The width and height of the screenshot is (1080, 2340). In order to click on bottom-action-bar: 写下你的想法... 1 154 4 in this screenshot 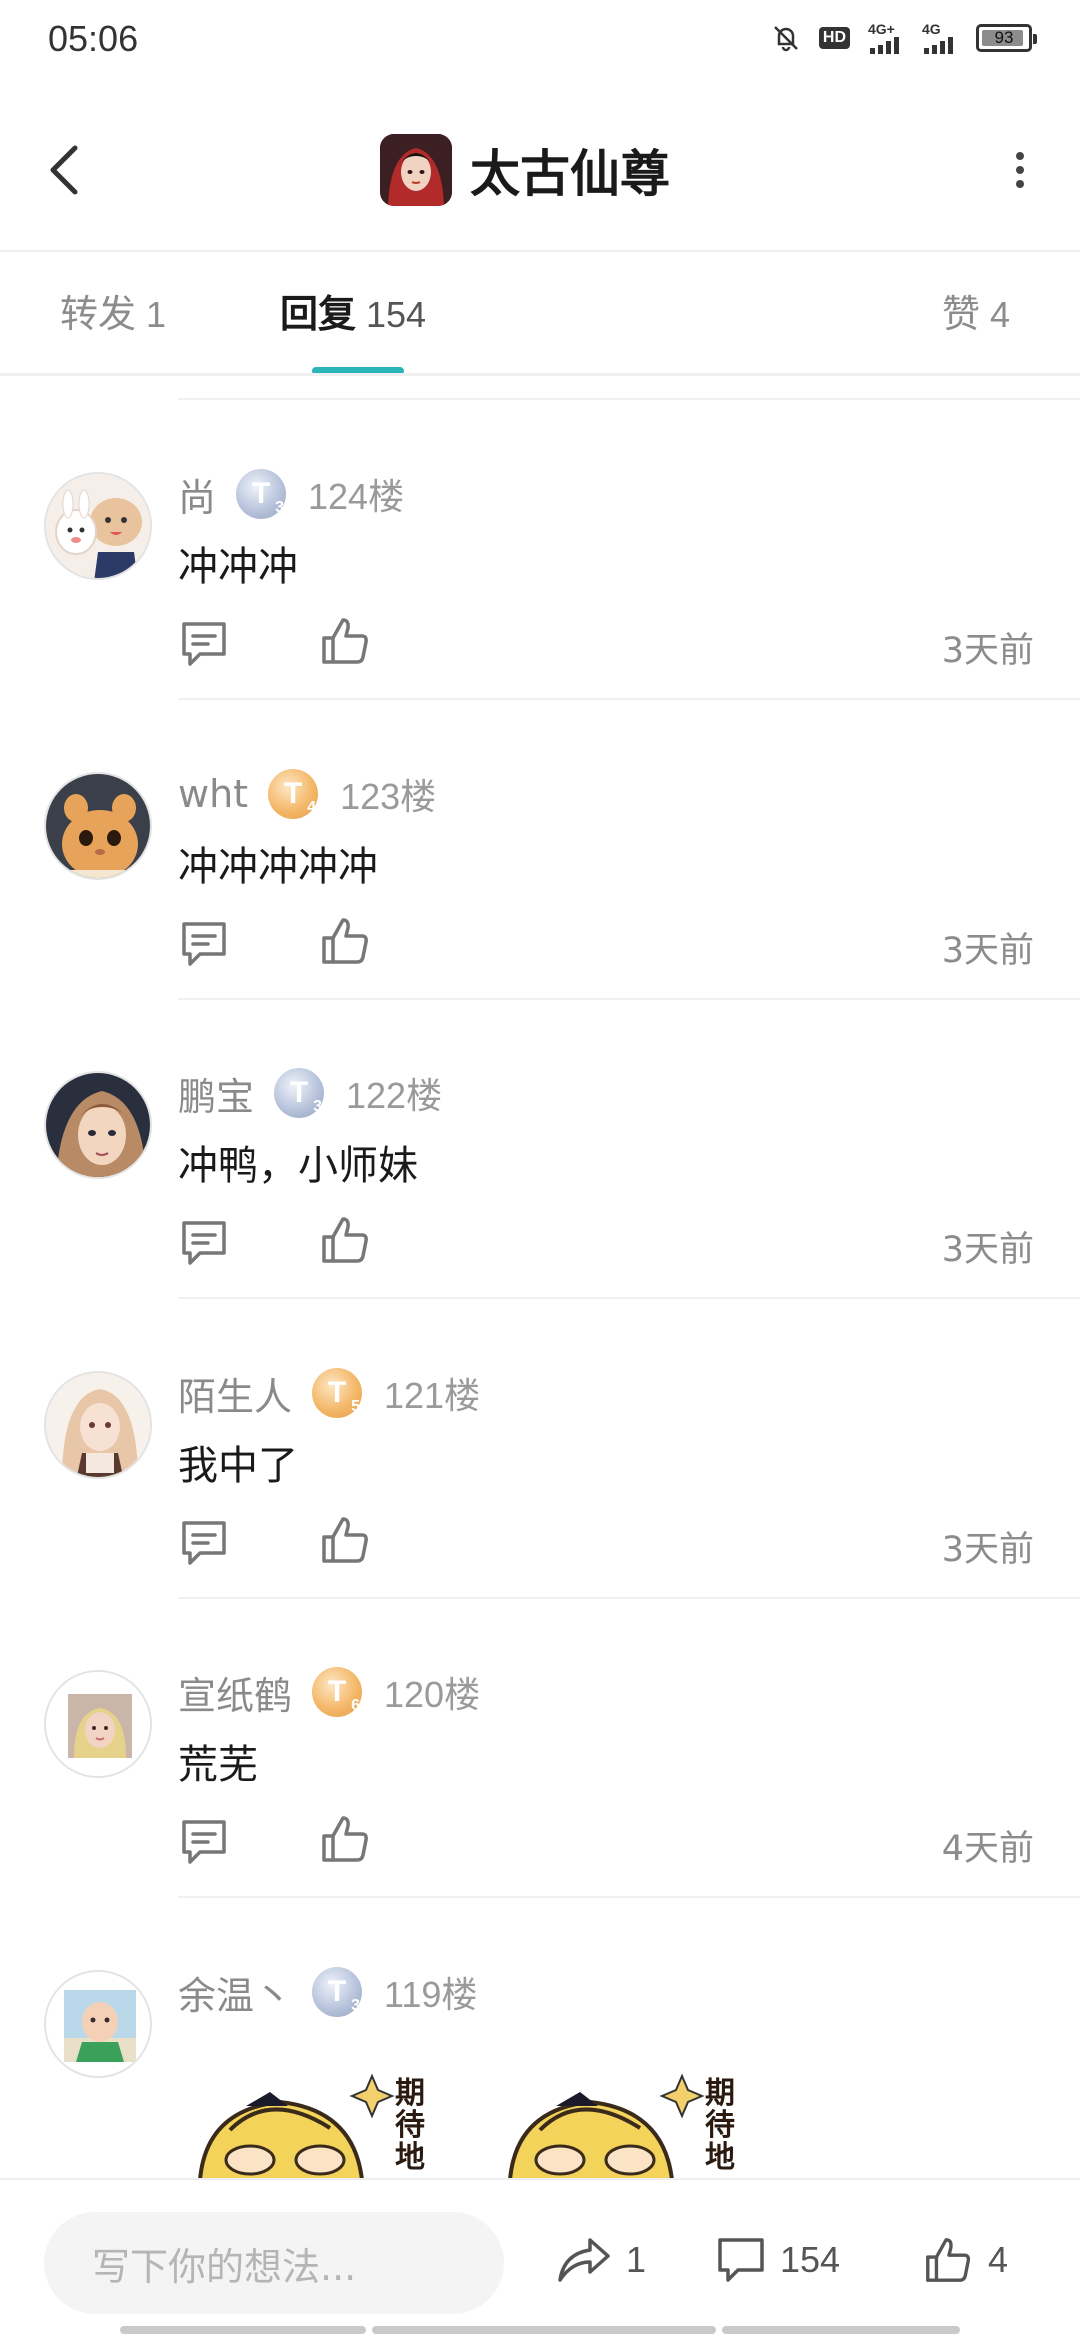, I will do `click(540, 2259)`.